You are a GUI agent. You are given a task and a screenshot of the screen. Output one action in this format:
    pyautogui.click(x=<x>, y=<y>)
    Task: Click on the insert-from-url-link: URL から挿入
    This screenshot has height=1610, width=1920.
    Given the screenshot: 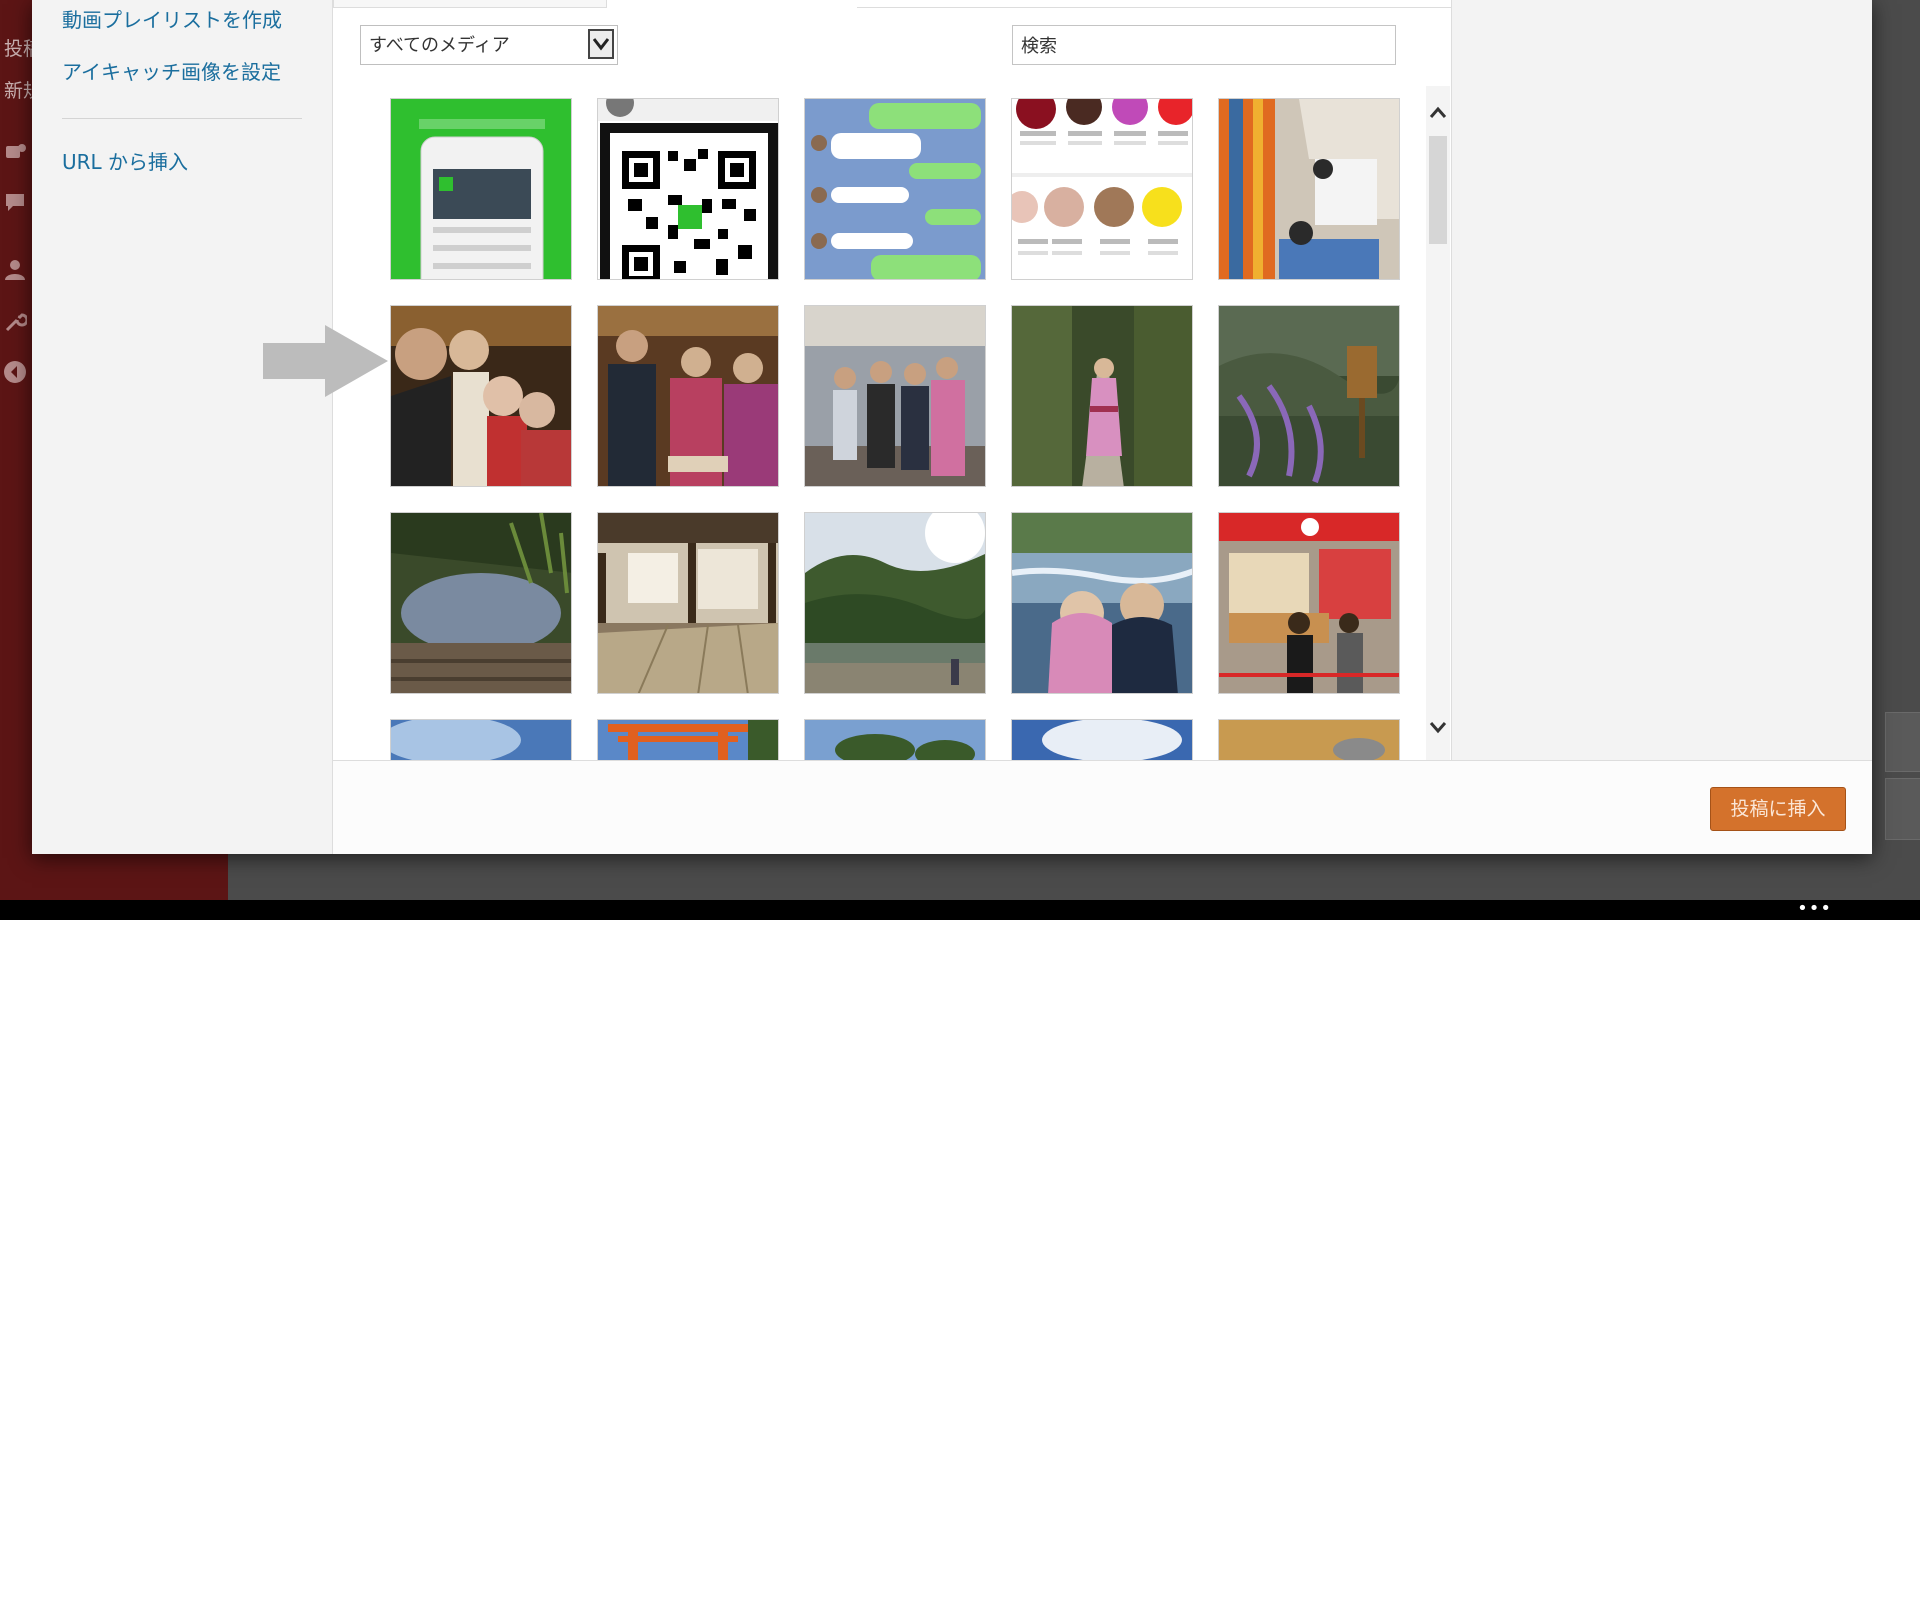 What is the action you would take?
    pyautogui.click(x=125, y=162)
    